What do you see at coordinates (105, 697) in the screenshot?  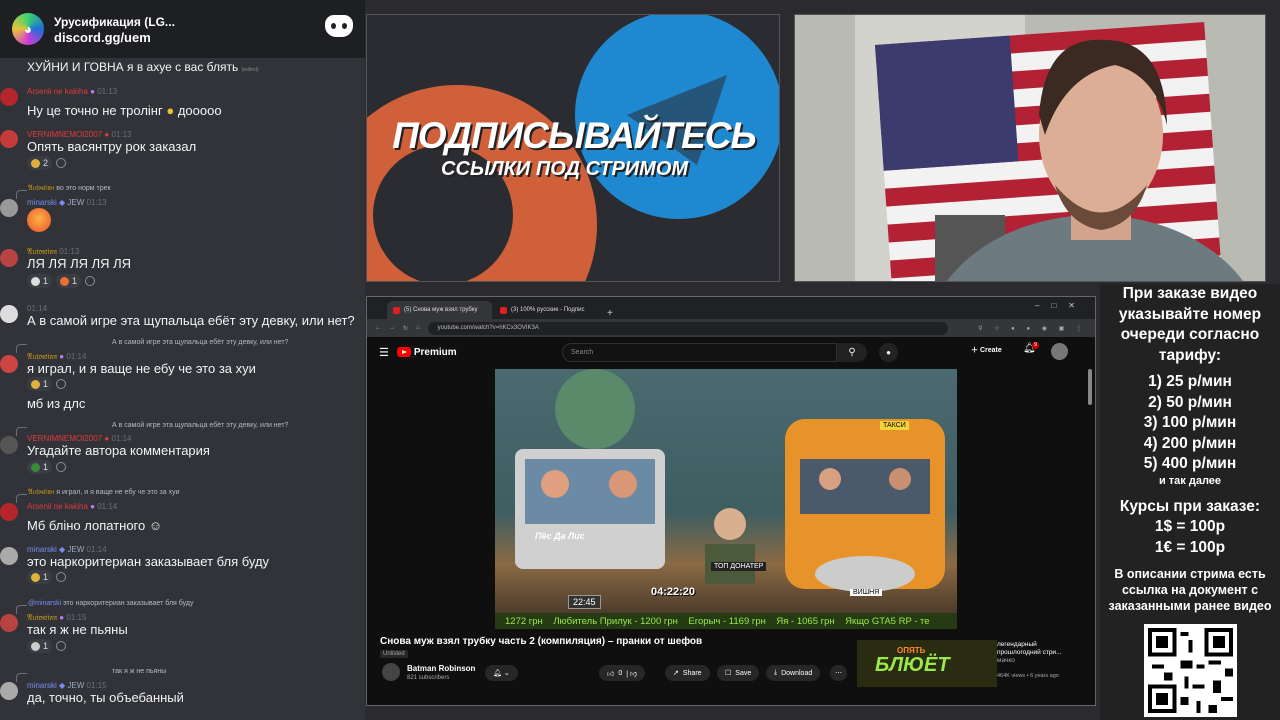 I see `message-text: да, точно, ты объебанный` at bounding box center [105, 697].